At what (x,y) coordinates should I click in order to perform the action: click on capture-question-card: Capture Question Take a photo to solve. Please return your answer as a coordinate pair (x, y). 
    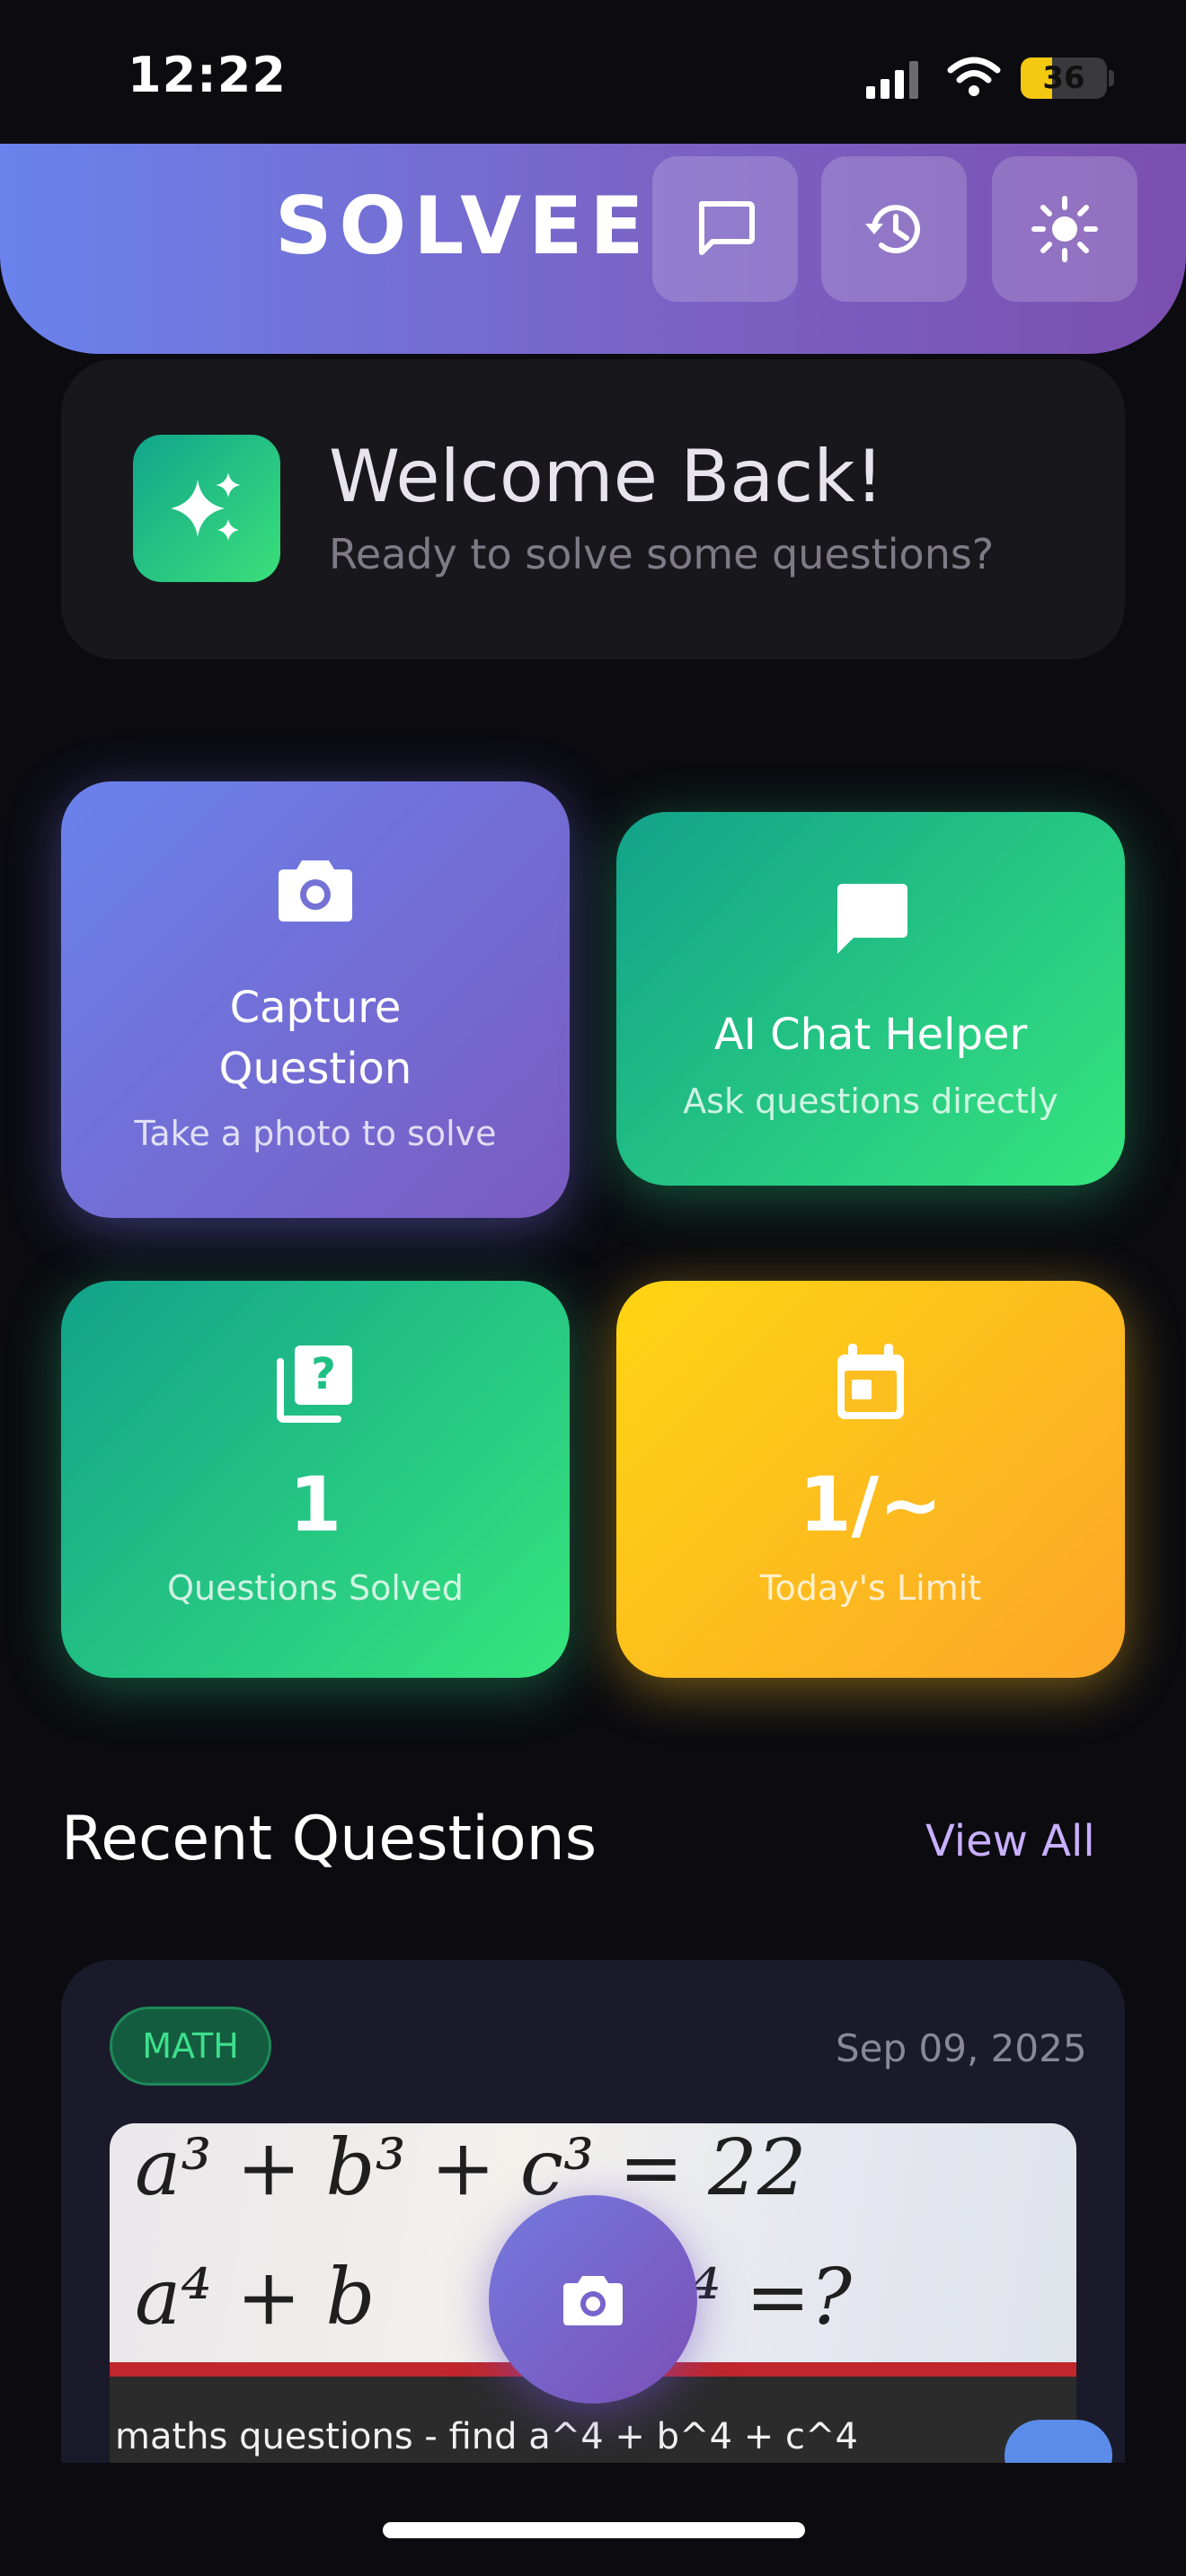
    Looking at the image, I should click on (315, 999).